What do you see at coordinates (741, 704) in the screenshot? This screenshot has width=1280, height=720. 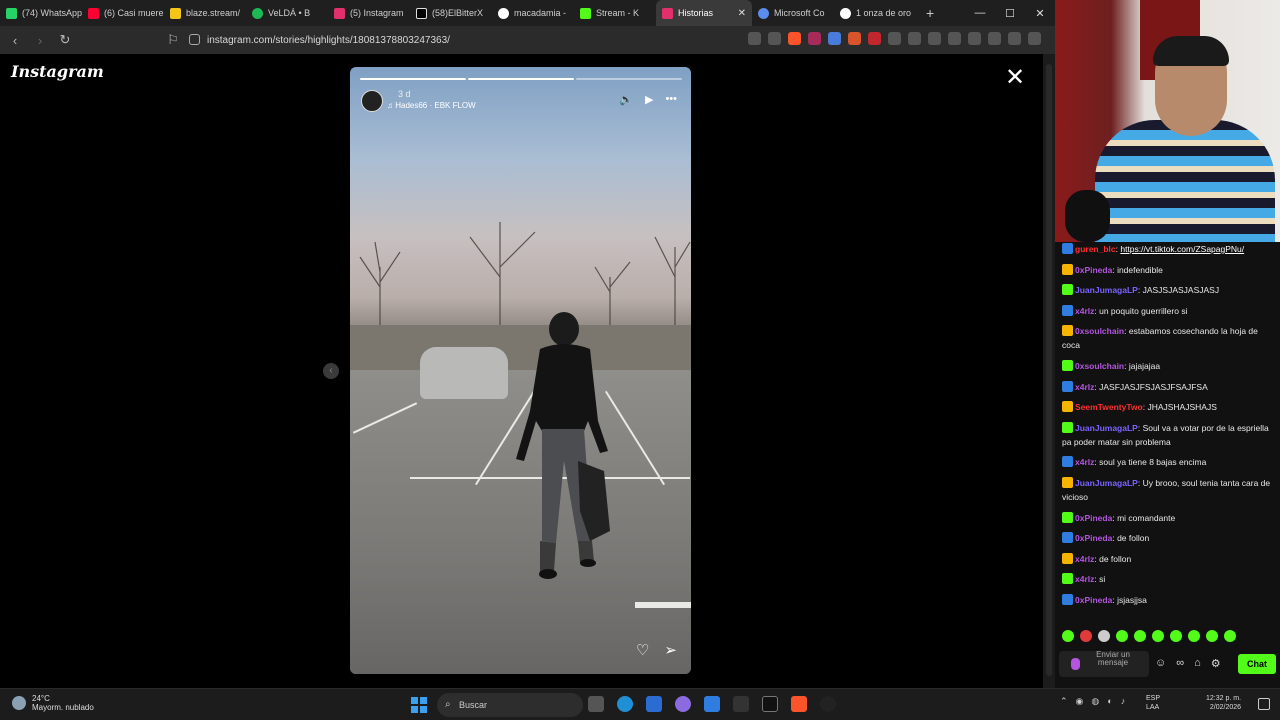 I see `terminal-icon` at bounding box center [741, 704].